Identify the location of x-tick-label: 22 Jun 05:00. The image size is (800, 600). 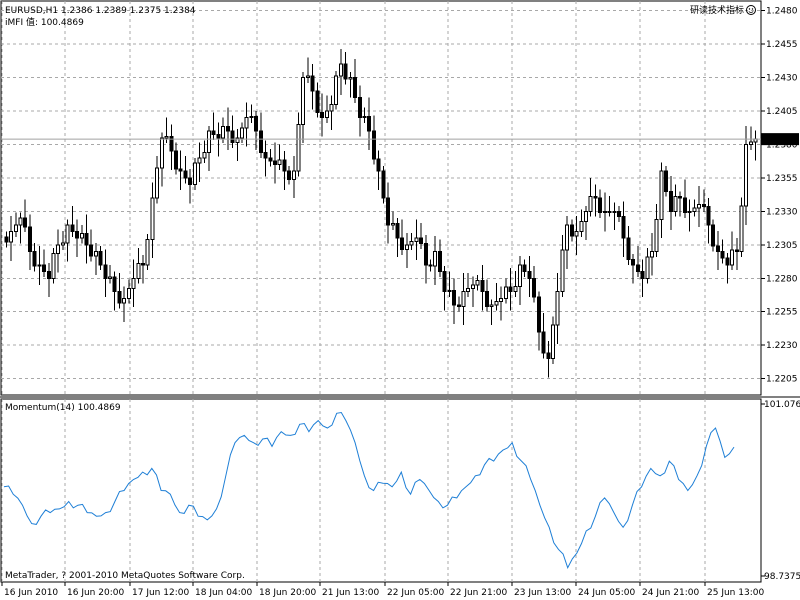
(415, 593).